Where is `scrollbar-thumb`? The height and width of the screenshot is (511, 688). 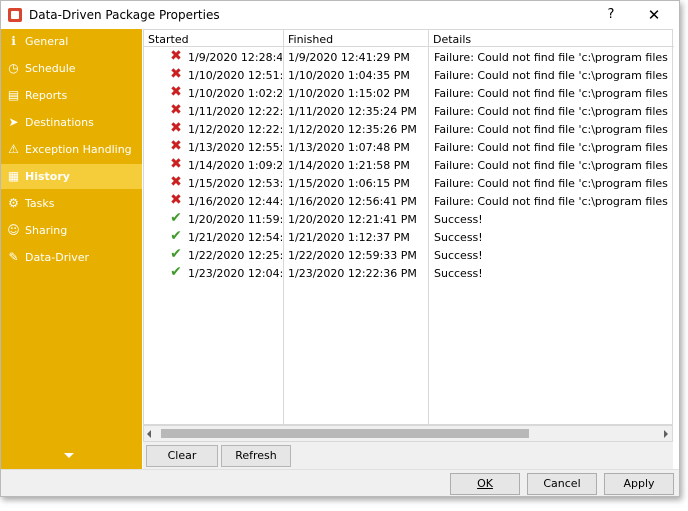
scrollbar-thumb is located at coordinates (345, 433).